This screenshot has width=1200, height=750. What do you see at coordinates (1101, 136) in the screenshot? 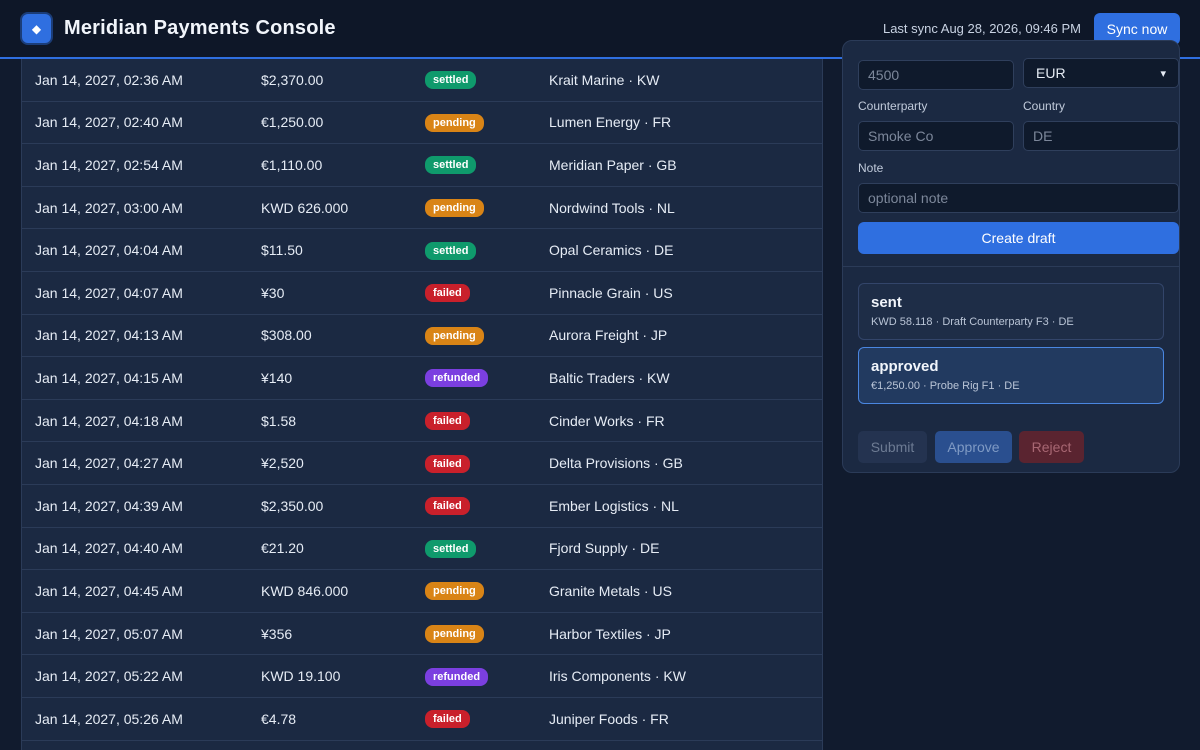
I see `country-input` at bounding box center [1101, 136].